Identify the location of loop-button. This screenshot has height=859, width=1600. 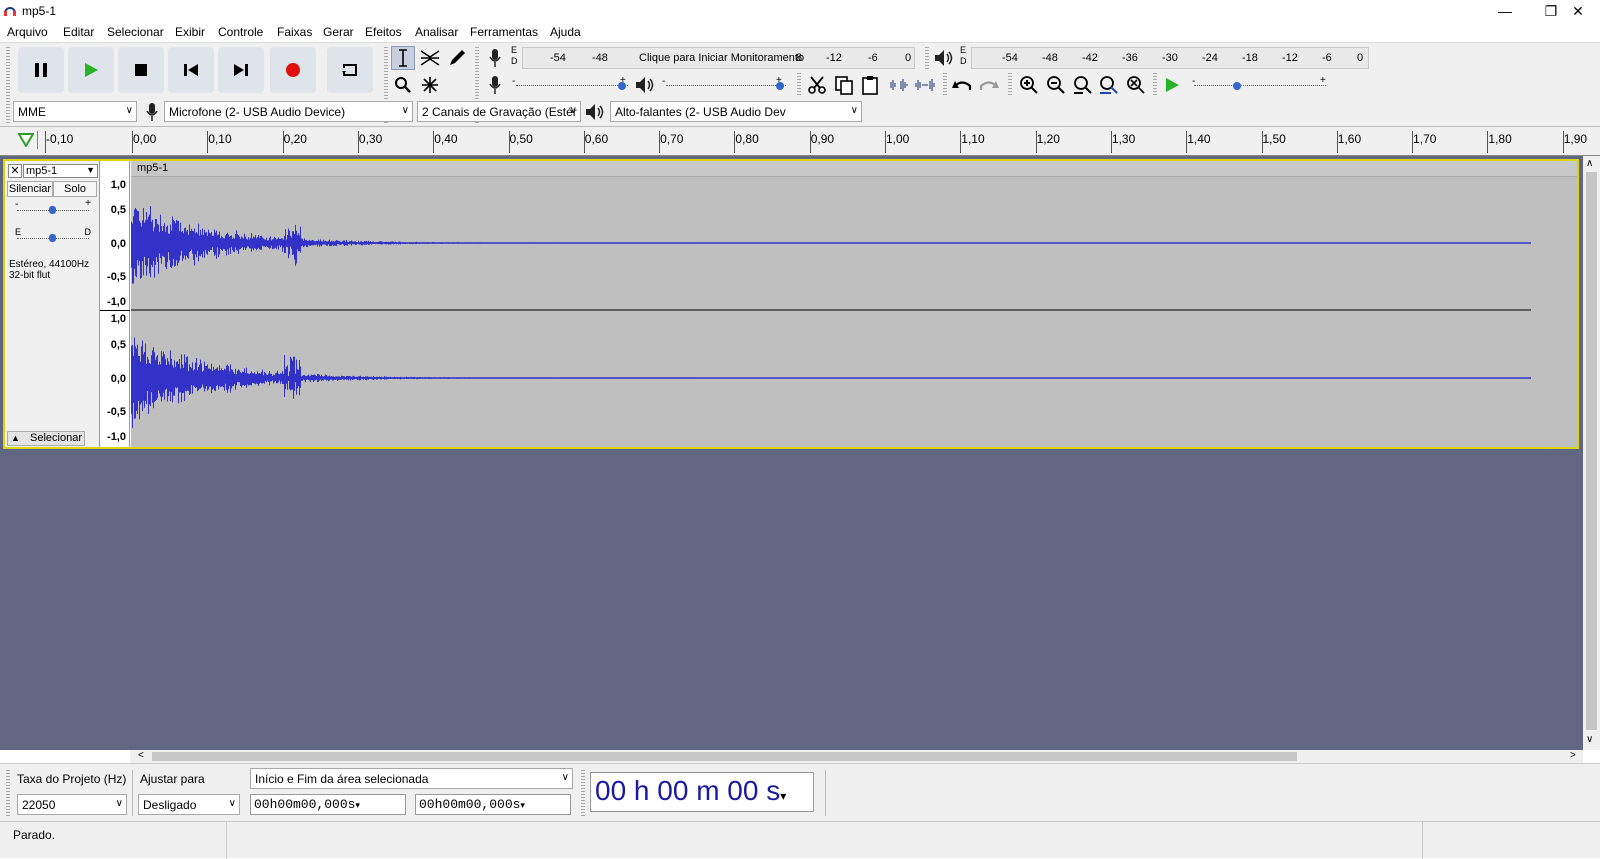
(350, 70).